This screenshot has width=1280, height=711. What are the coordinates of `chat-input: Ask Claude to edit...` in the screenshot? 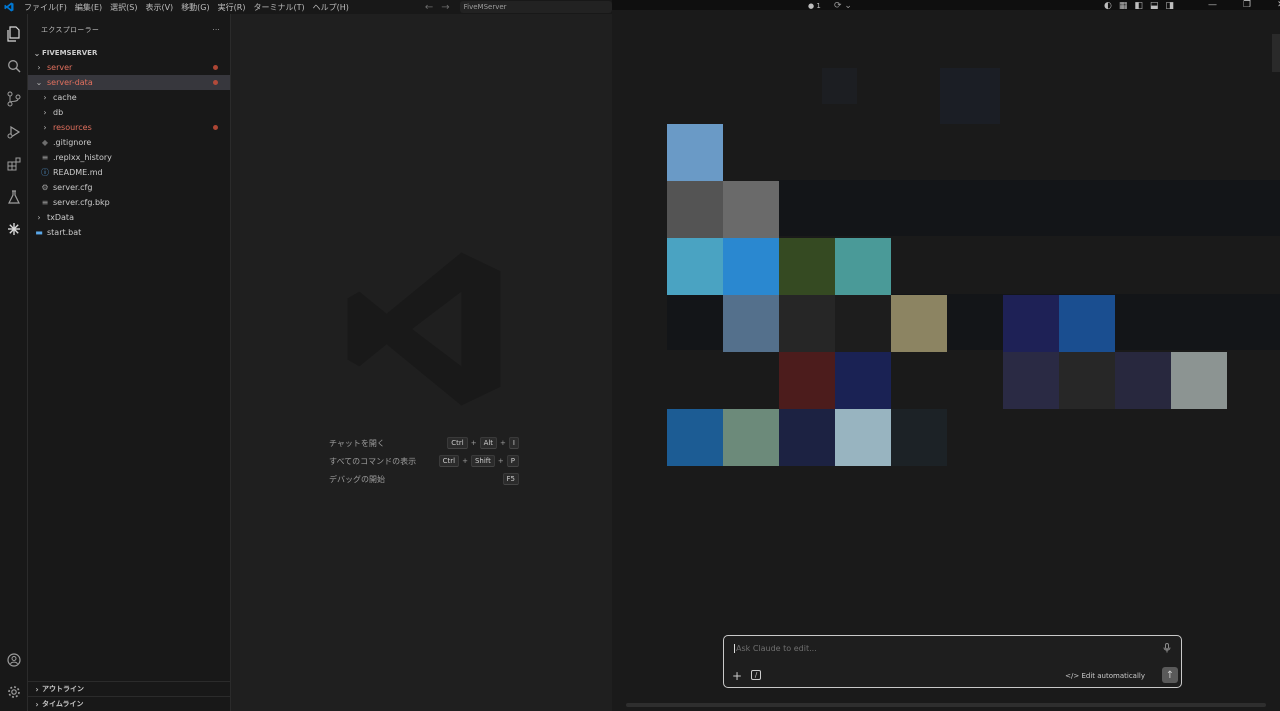 It's located at (775, 648).